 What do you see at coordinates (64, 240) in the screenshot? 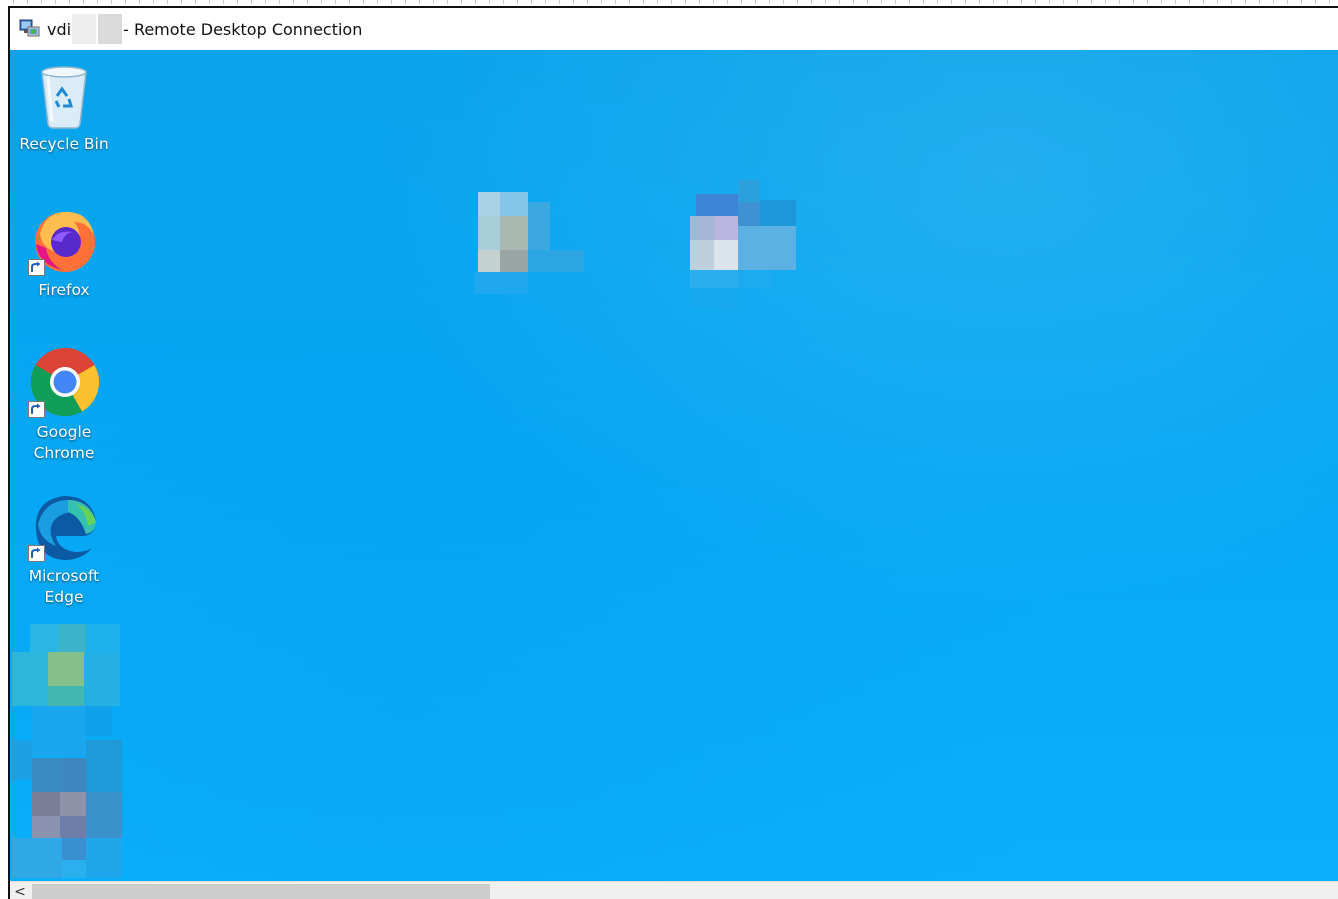
I see `firefox-icon` at bounding box center [64, 240].